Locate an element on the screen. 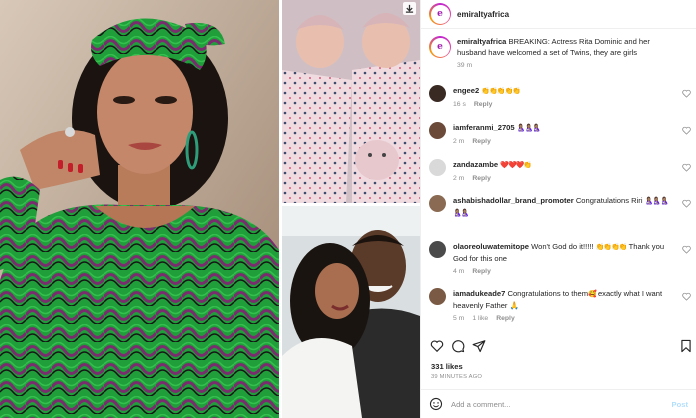  comment-username: ashabishadollar_brand_promoter is located at coordinates (513, 200).